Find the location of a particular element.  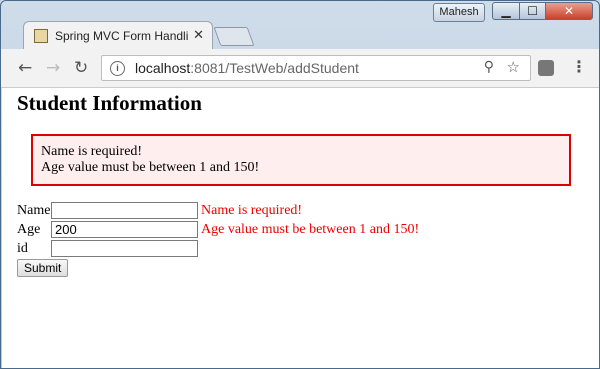

name-label: Name is located at coordinates (34, 210).